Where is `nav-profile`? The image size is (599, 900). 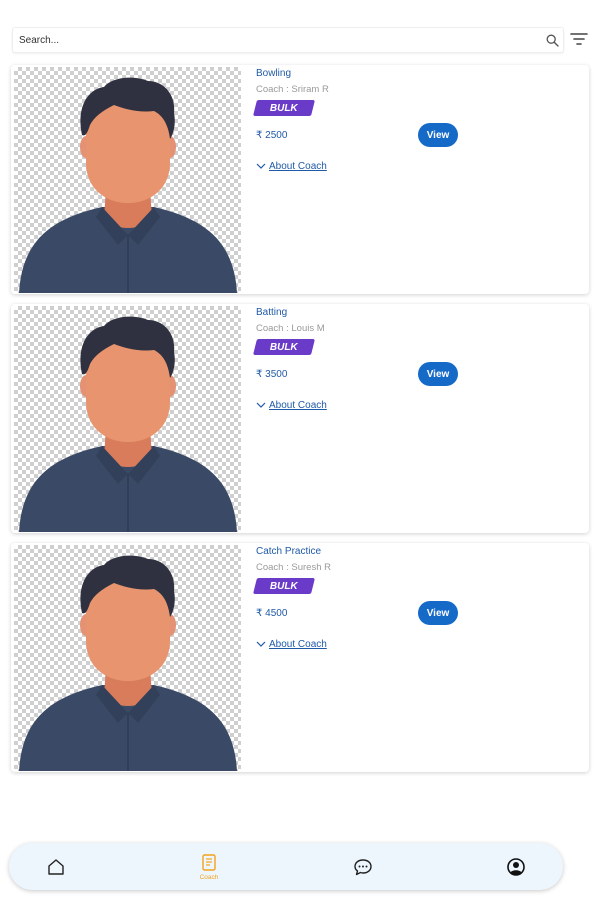 nav-profile is located at coordinates (516, 866).